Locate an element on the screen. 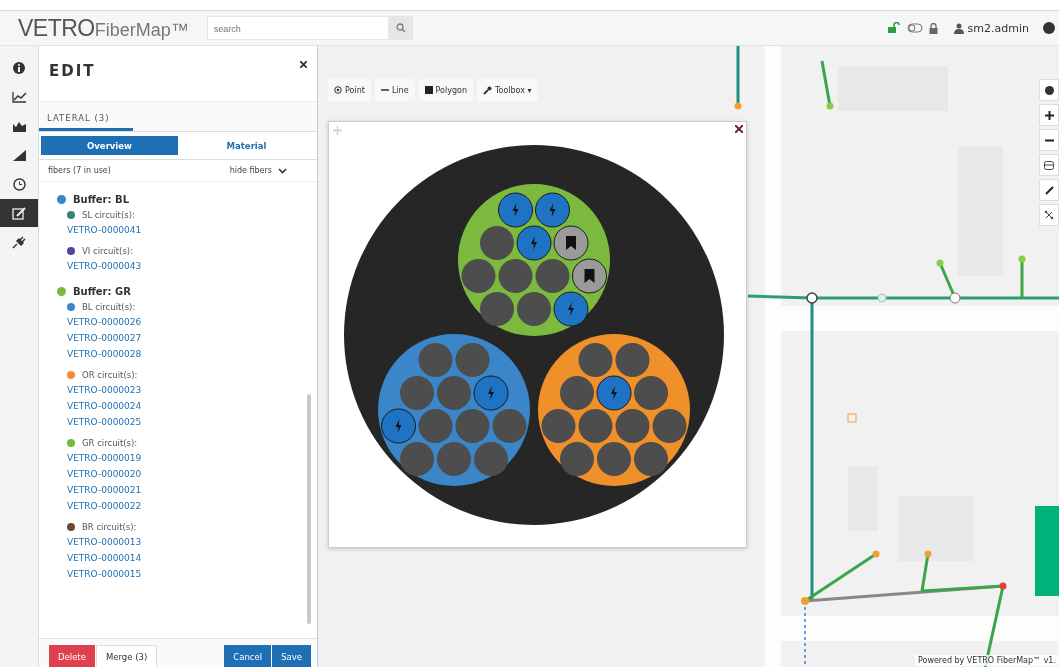 This screenshot has height=667, width=1059. sidebar-button is located at coordinates (19, 213).